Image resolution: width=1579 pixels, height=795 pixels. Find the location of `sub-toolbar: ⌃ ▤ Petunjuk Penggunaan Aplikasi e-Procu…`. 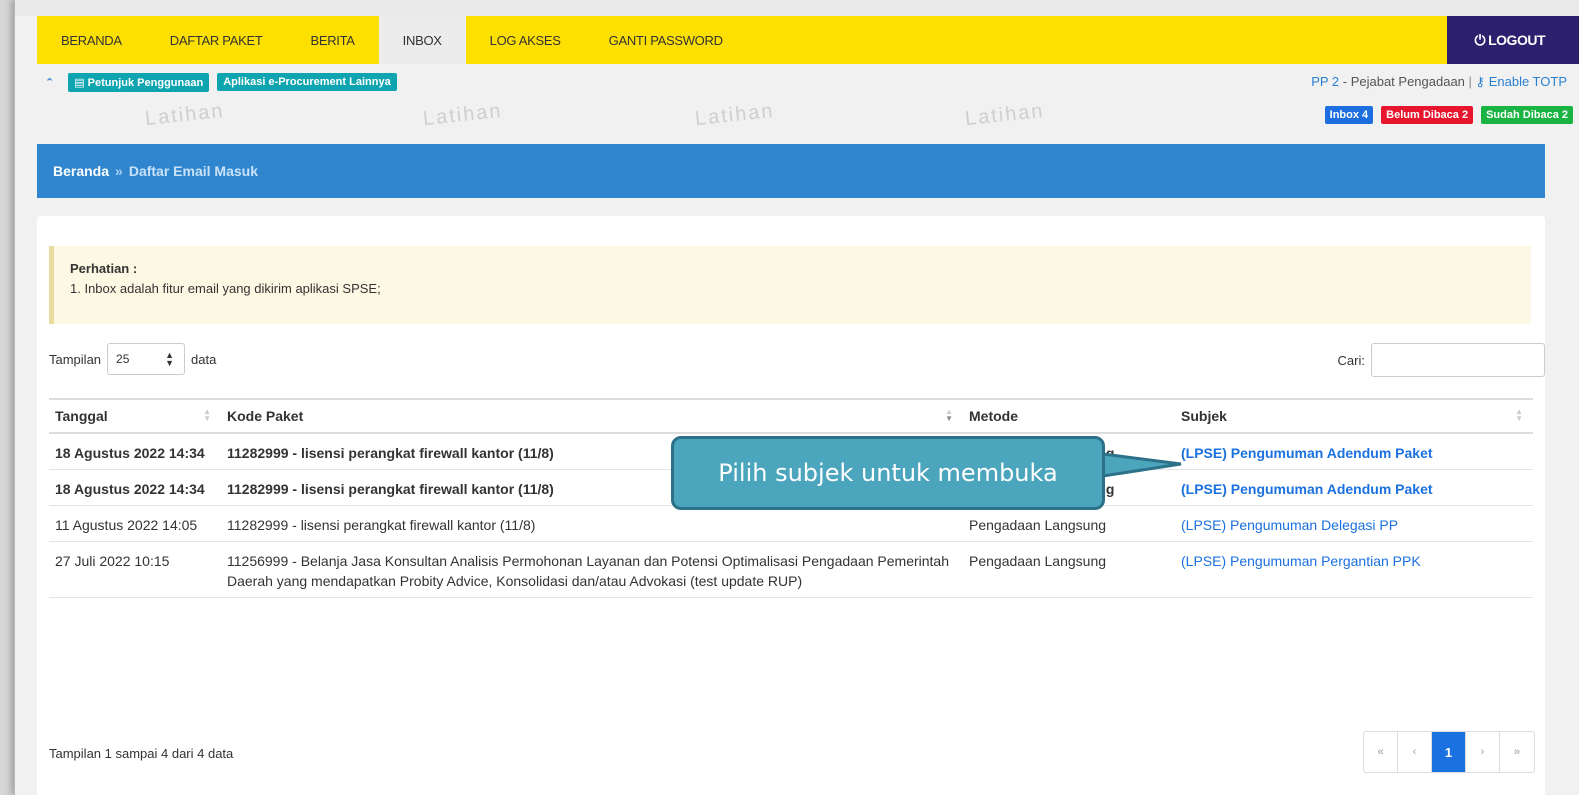

sub-toolbar: ⌃ ▤ Petunjuk Penggunaan Aplikasi e-Procu… is located at coordinates (808, 82).